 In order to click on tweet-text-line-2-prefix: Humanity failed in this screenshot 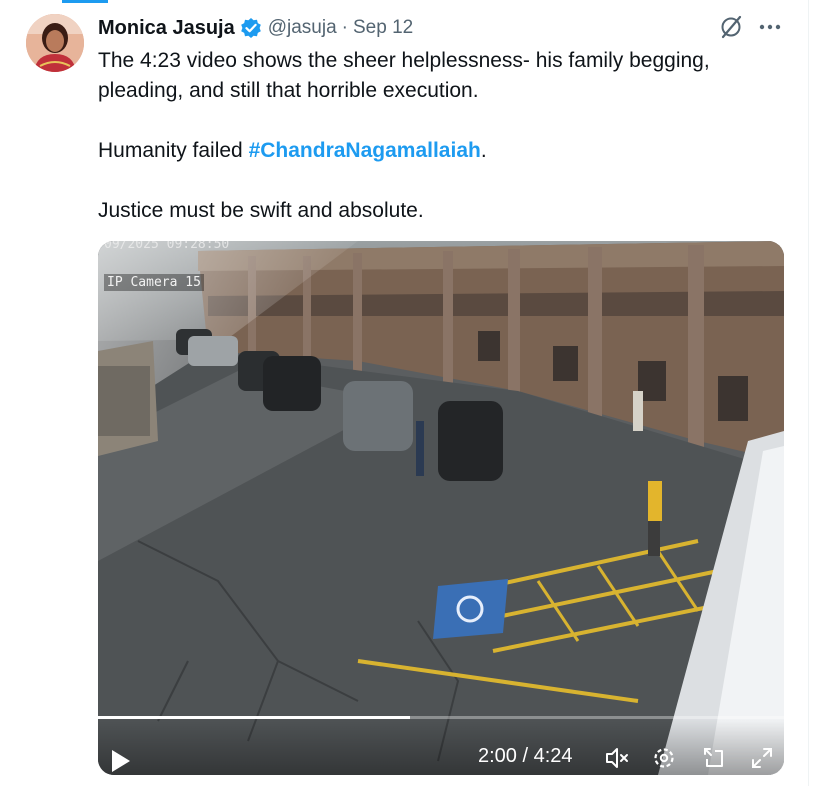, I will do `click(173, 150)`.